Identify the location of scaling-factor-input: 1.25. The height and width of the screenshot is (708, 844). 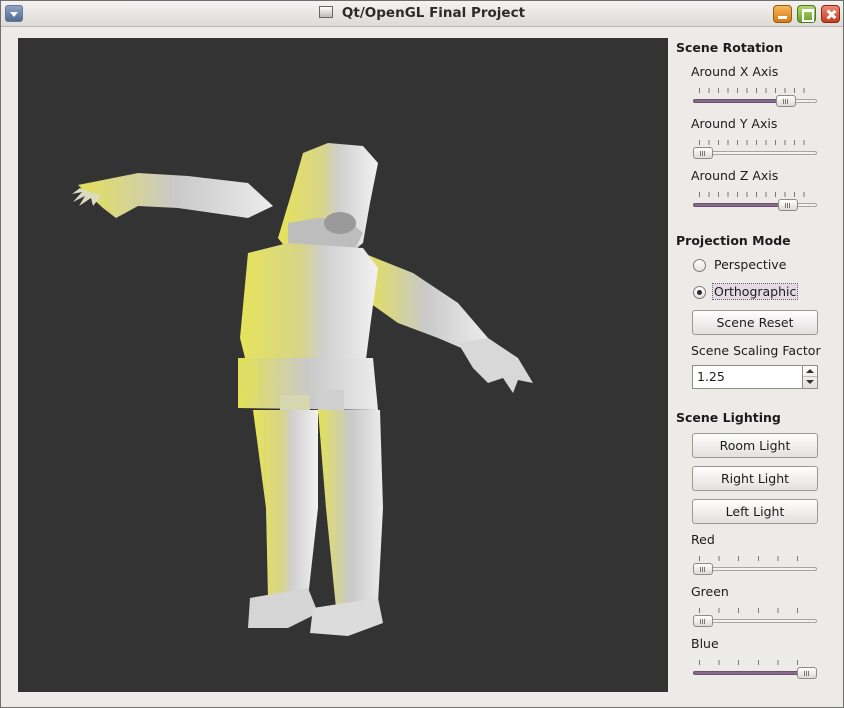
(747, 377).